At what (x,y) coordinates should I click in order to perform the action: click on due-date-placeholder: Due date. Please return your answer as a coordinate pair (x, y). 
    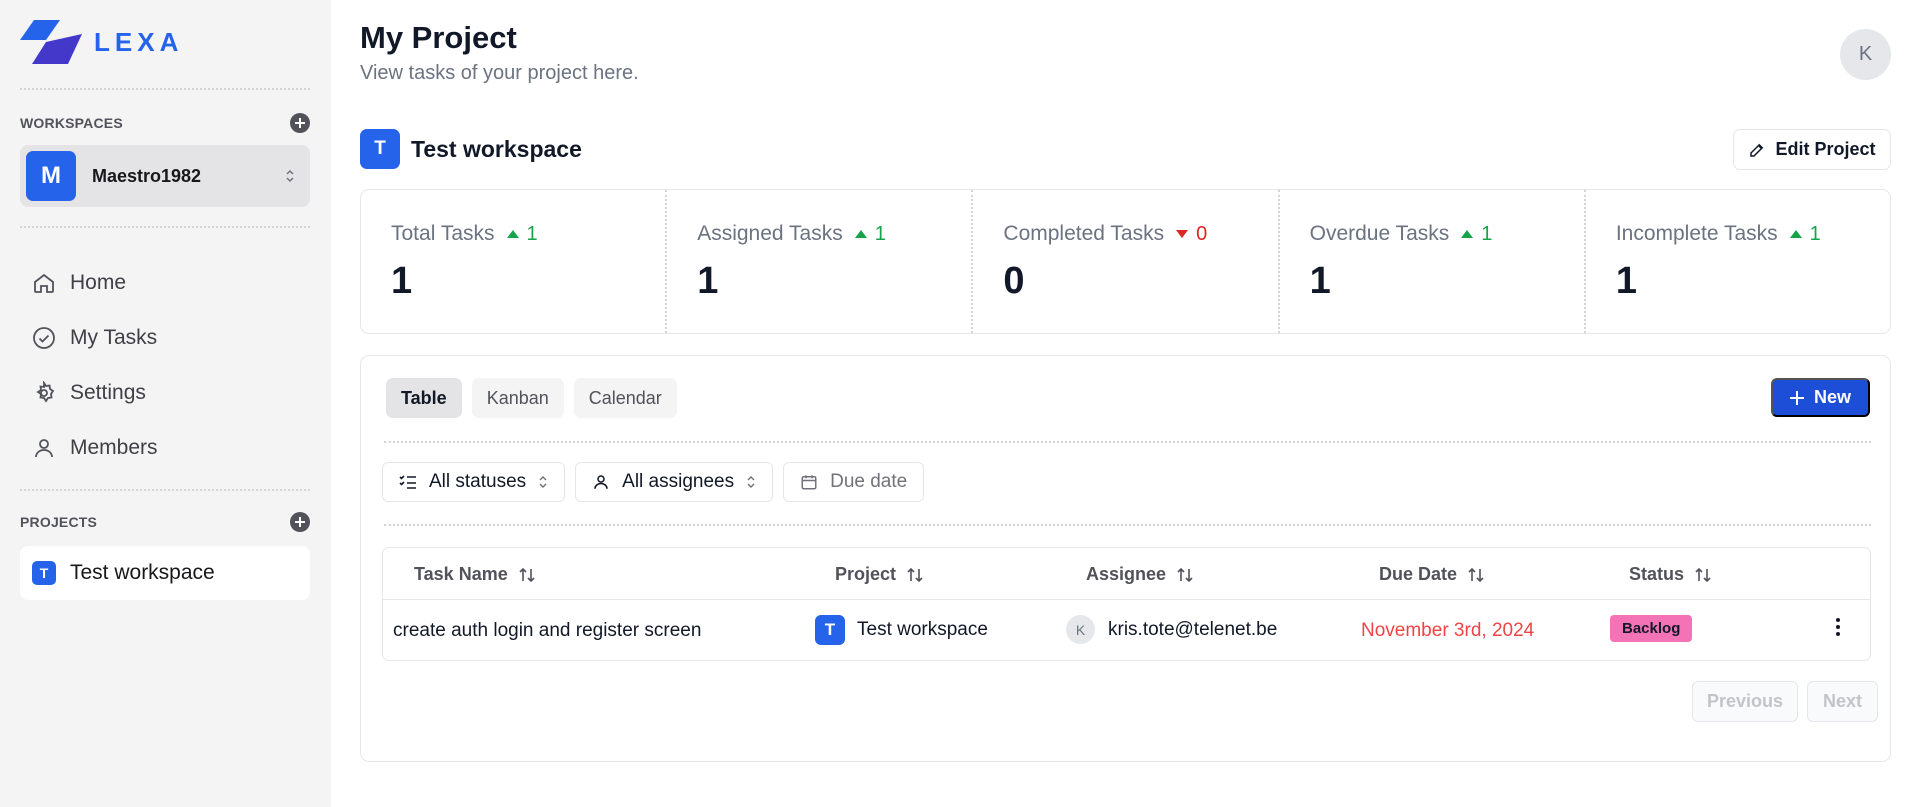
    Looking at the image, I should click on (869, 481).